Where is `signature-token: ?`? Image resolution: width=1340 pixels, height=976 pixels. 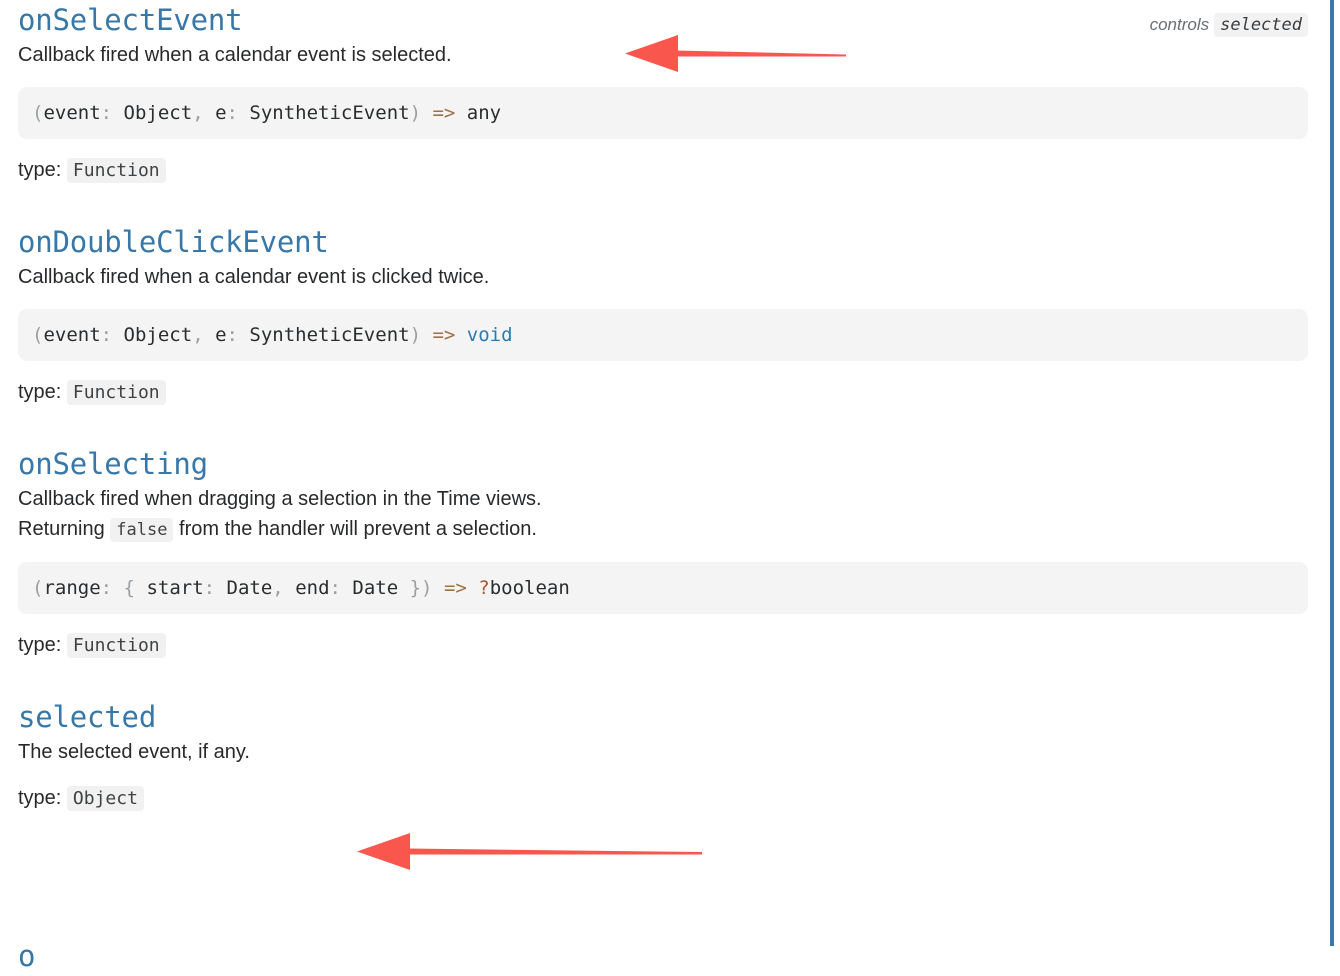
signature-token: ? is located at coordinates (484, 588).